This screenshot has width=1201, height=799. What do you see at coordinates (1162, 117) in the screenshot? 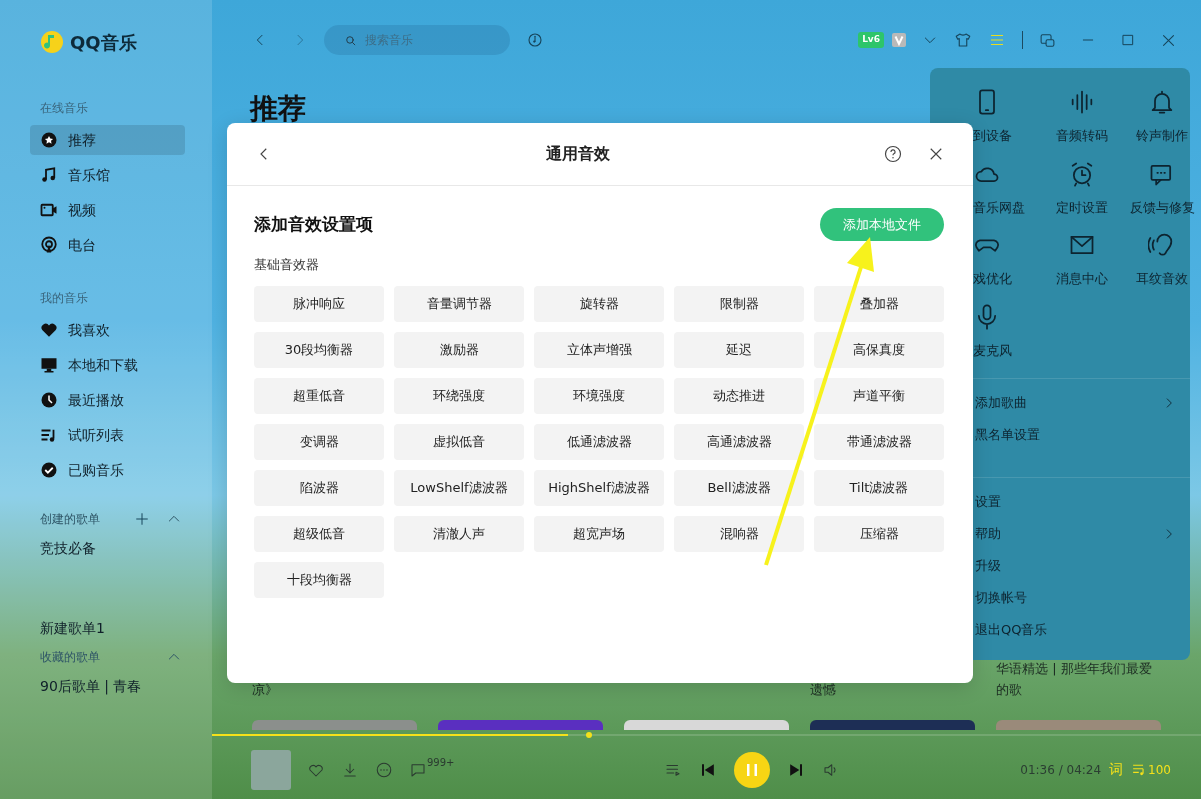
I see `tool-button: 铃声制作` at bounding box center [1162, 117].